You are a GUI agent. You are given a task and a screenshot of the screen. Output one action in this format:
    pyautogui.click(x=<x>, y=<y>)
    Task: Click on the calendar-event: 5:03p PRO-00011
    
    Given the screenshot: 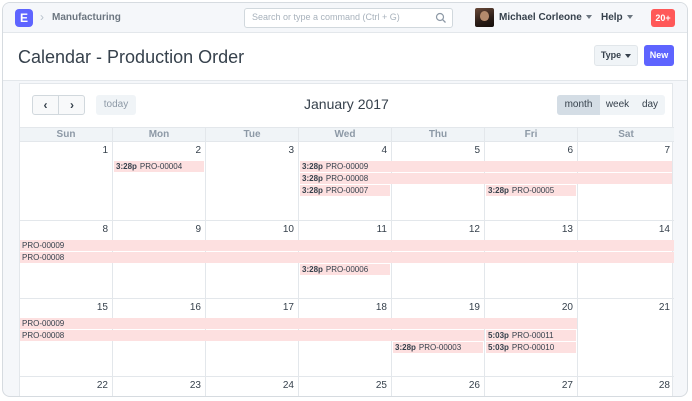 What is the action you would take?
    pyautogui.click(x=531, y=335)
    